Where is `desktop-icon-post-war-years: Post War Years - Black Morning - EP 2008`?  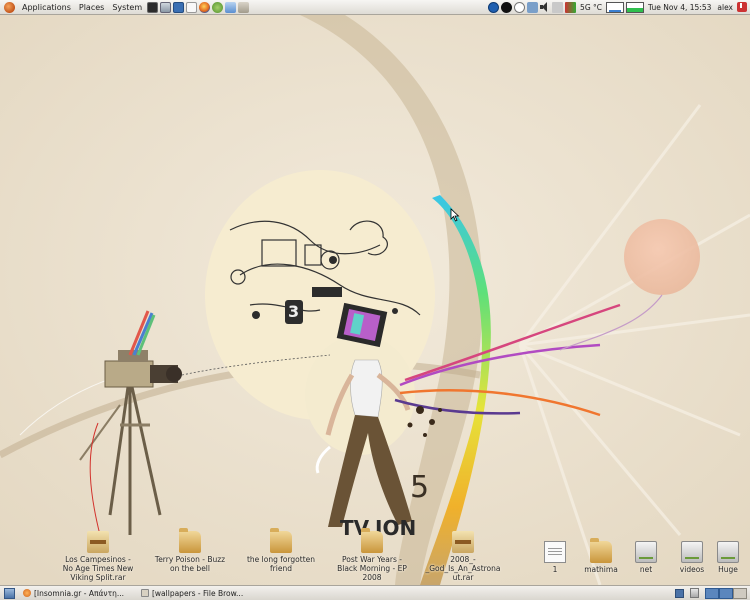
desktop-icon-post-war-years: Post War Years - Black Morning - EP 2008 is located at coordinates (372, 555).